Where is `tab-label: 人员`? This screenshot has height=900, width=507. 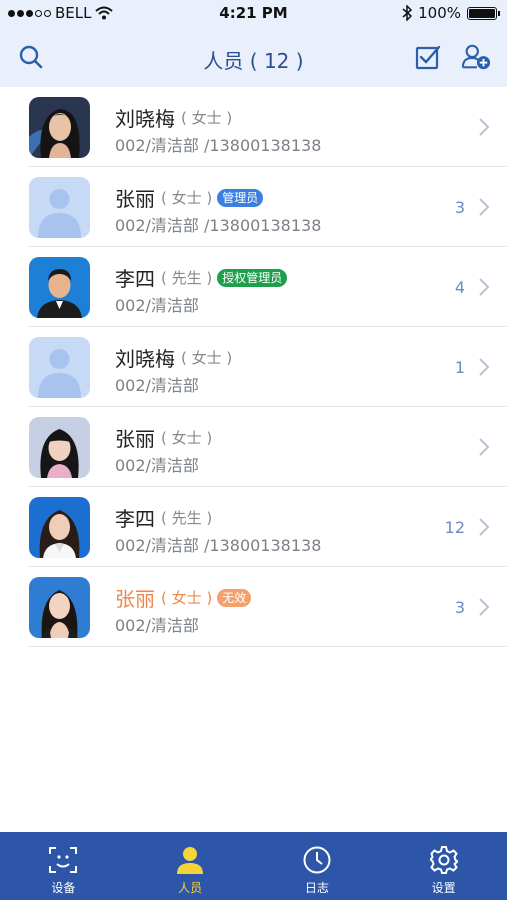
tab-label: 人员 is located at coordinates (190, 888).